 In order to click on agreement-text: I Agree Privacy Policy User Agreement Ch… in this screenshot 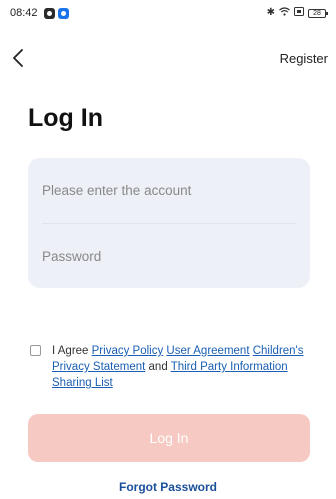, I will do `click(182, 367)`.